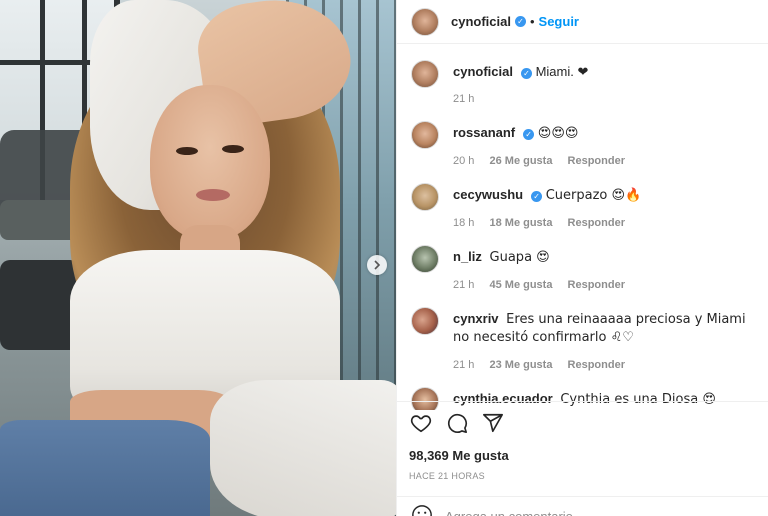 Image resolution: width=768 pixels, height=516 pixels. Describe the element at coordinates (585, 512) in the screenshot. I see `comment-input` at that location.